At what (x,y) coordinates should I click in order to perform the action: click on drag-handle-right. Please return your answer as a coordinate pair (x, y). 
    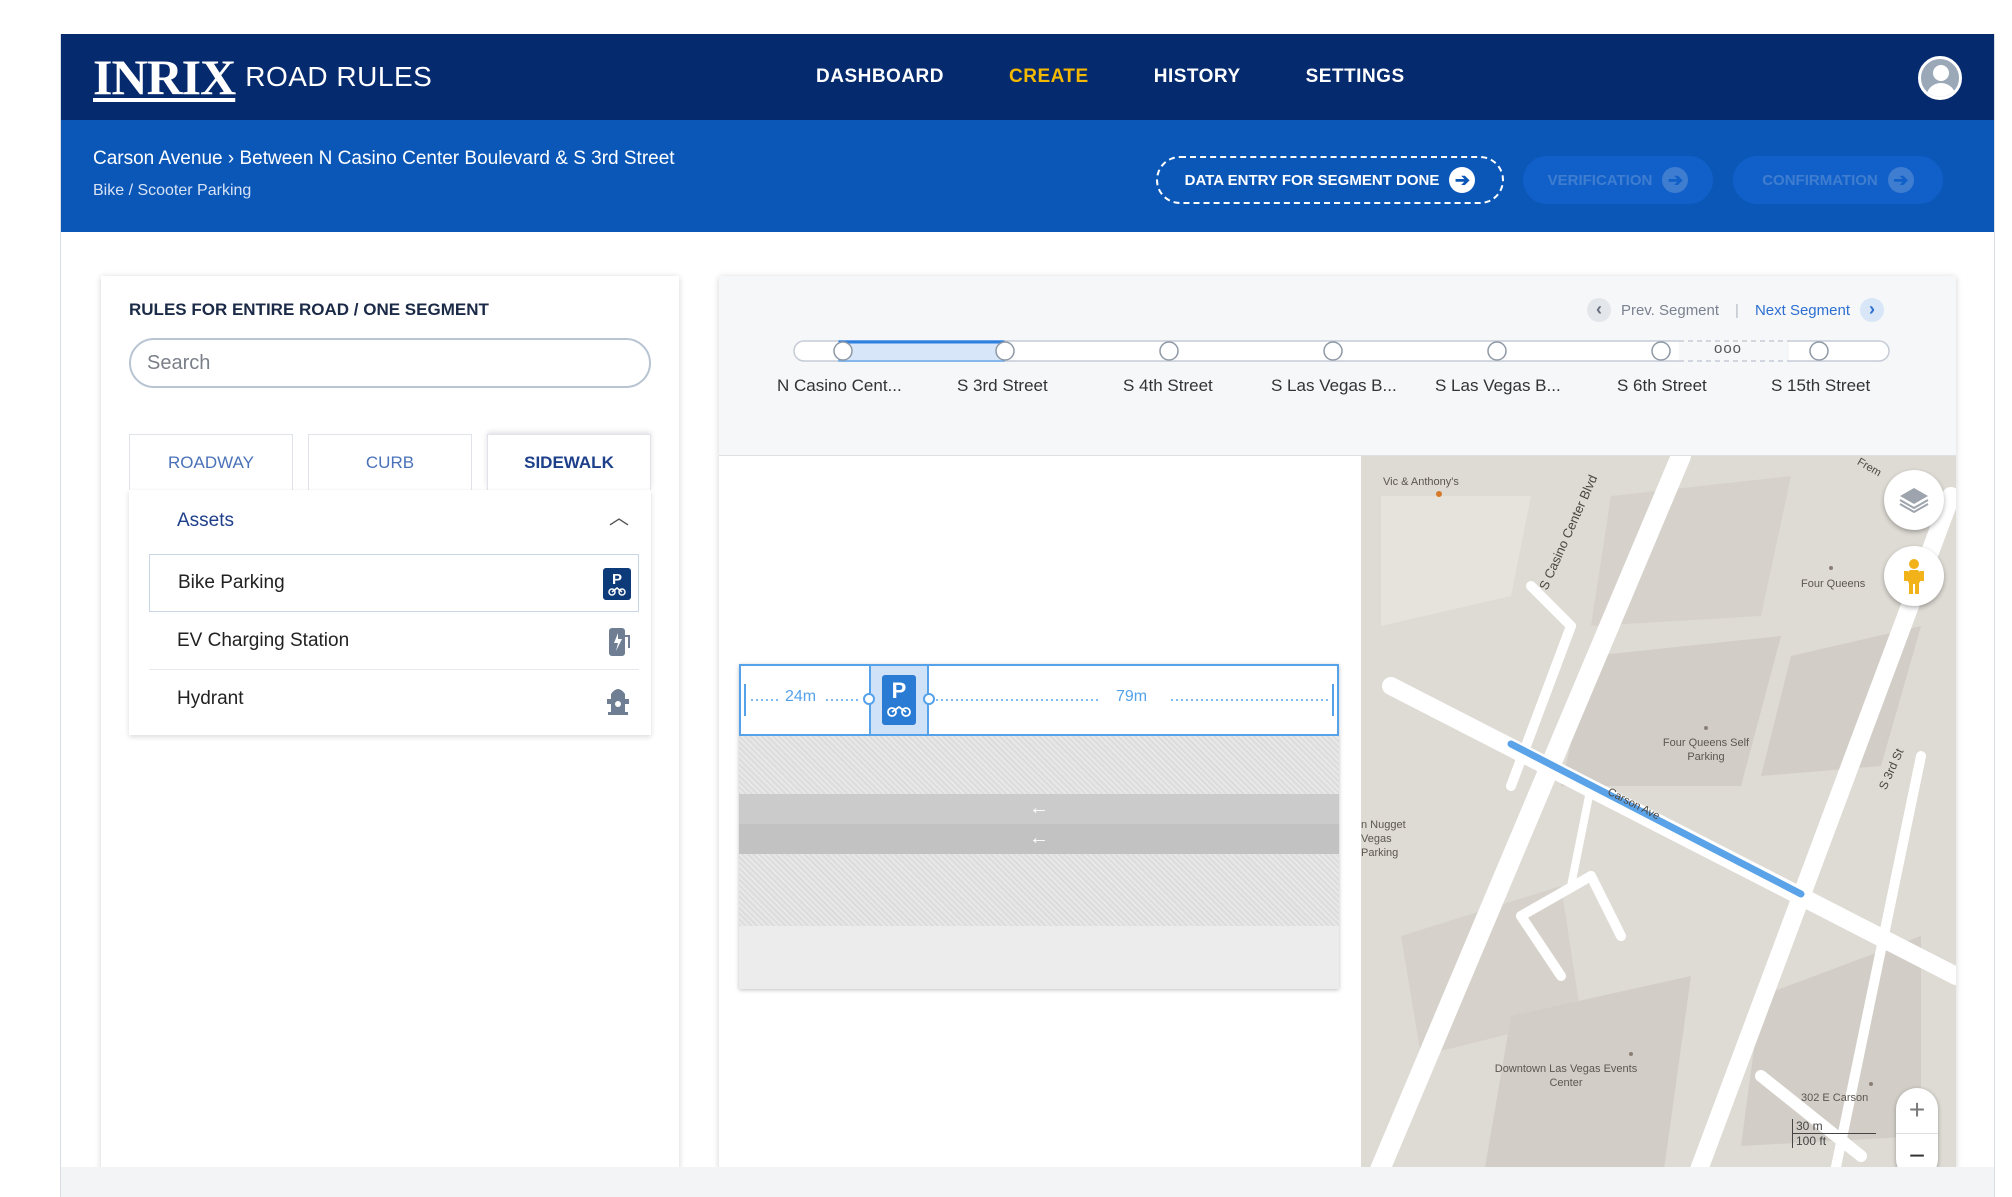
    Looking at the image, I should click on (929, 699).